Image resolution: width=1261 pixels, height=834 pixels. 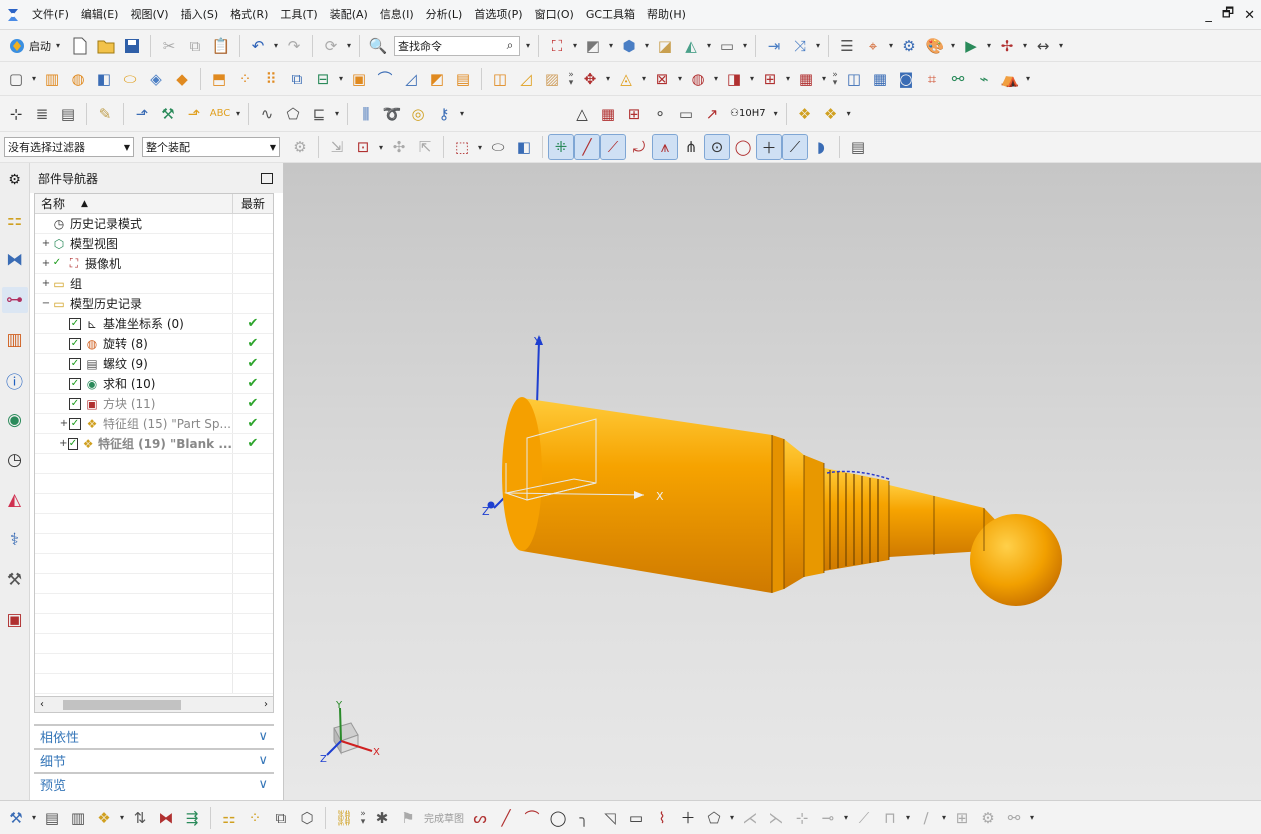 What do you see at coordinates (397, 15) in the screenshot?
I see `menu-item: 信息(I)` at bounding box center [397, 15].